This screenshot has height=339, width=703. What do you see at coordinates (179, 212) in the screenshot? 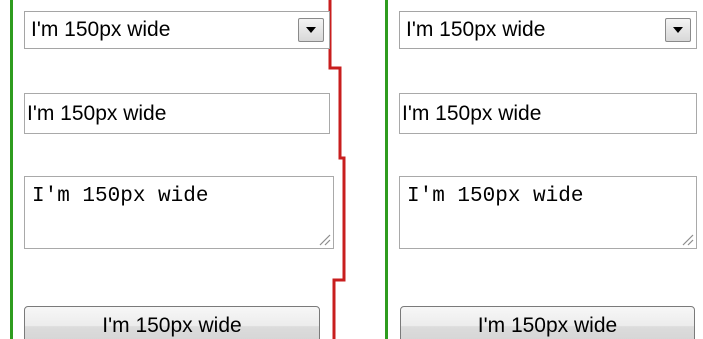
I see `left-textarea: I'm 150px wide` at bounding box center [179, 212].